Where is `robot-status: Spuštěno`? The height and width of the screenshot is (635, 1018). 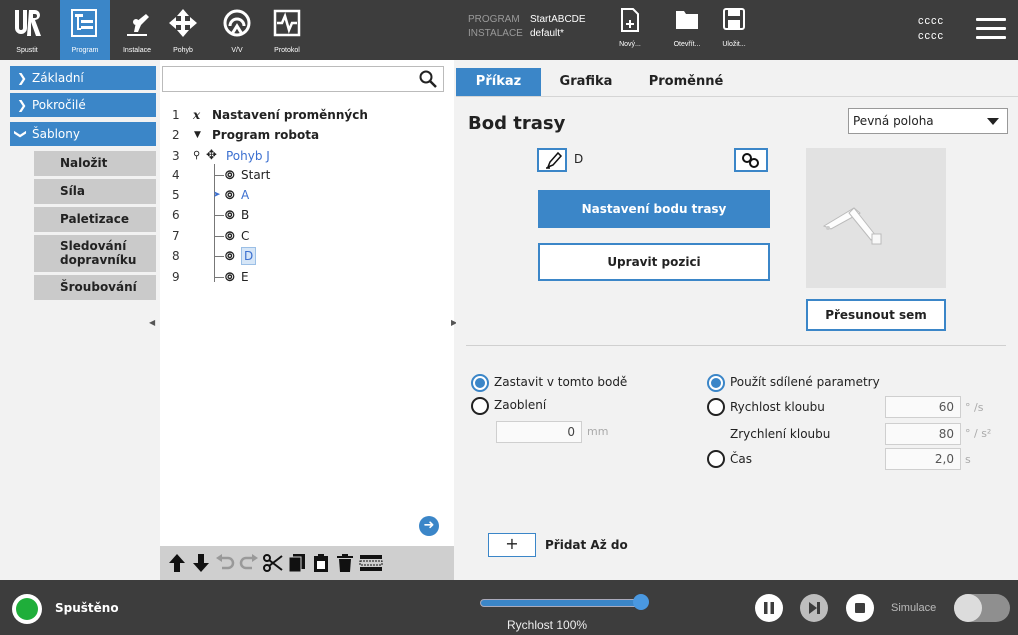 robot-status: Spuštěno is located at coordinates (87, 608).